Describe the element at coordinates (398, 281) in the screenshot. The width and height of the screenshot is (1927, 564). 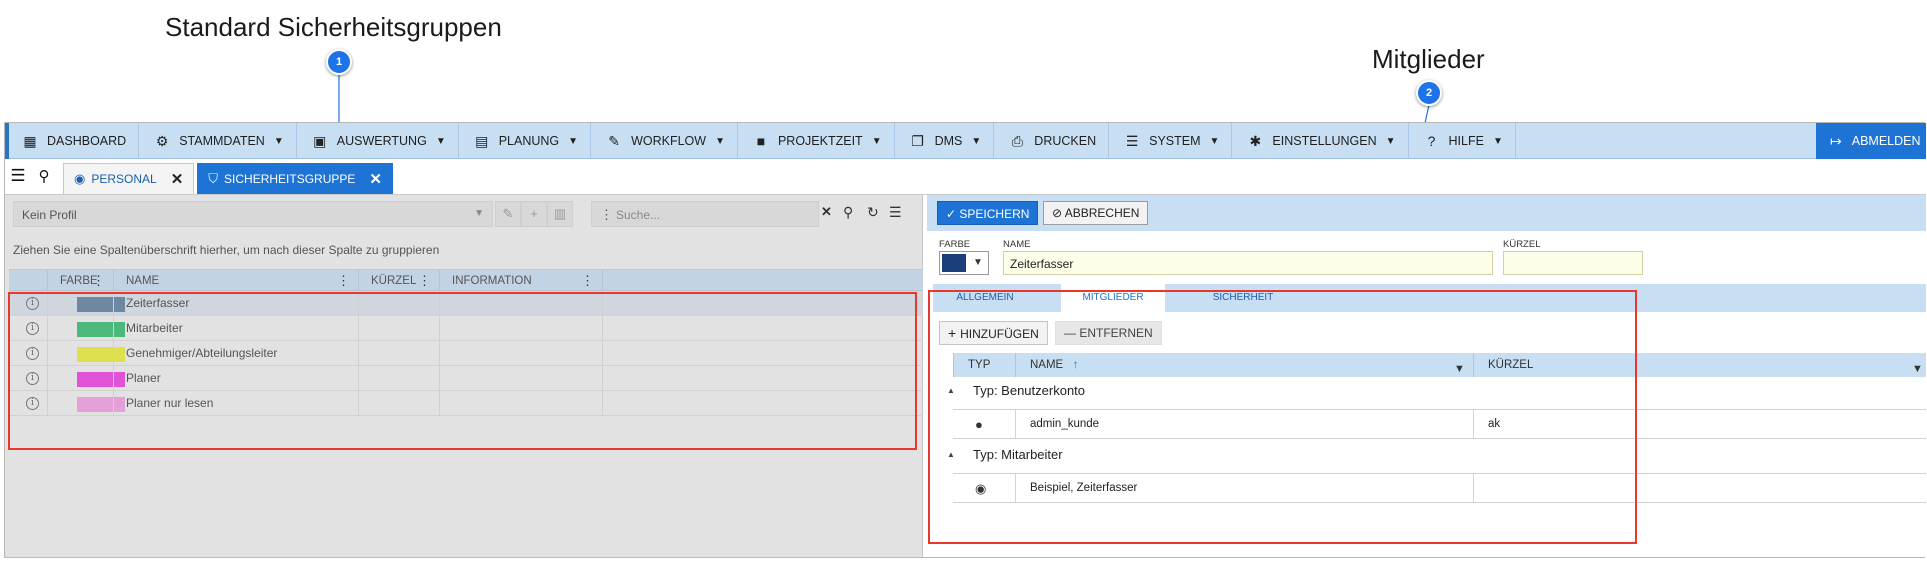
I see `col-header-kuerzel: KÜRZEL ⋮` at that location.